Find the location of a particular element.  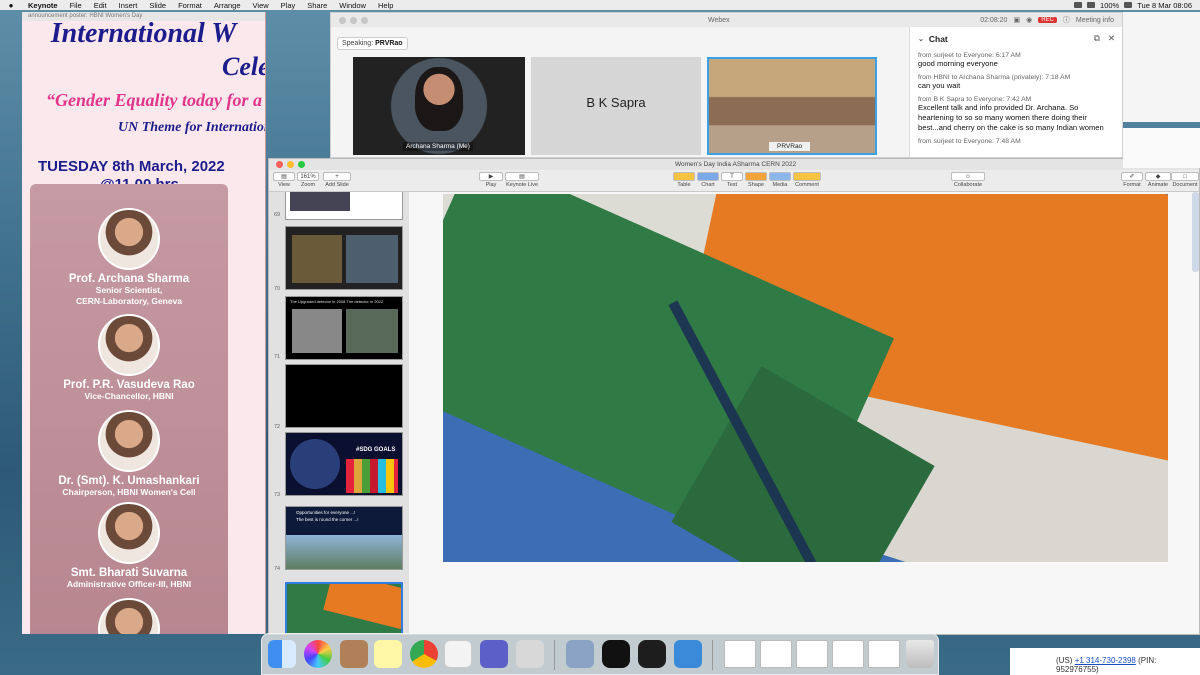

poster-date: TUESDAY 8th March, 2022 is located at coordinates (131, 166).